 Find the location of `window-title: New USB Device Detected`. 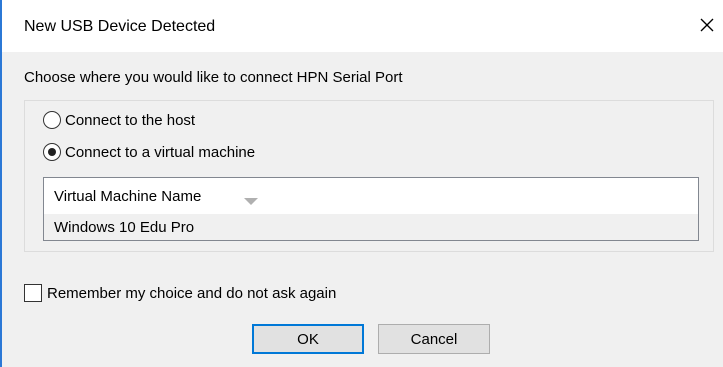

window-title: New USB Device Detected is located at coordinates (120, 26).